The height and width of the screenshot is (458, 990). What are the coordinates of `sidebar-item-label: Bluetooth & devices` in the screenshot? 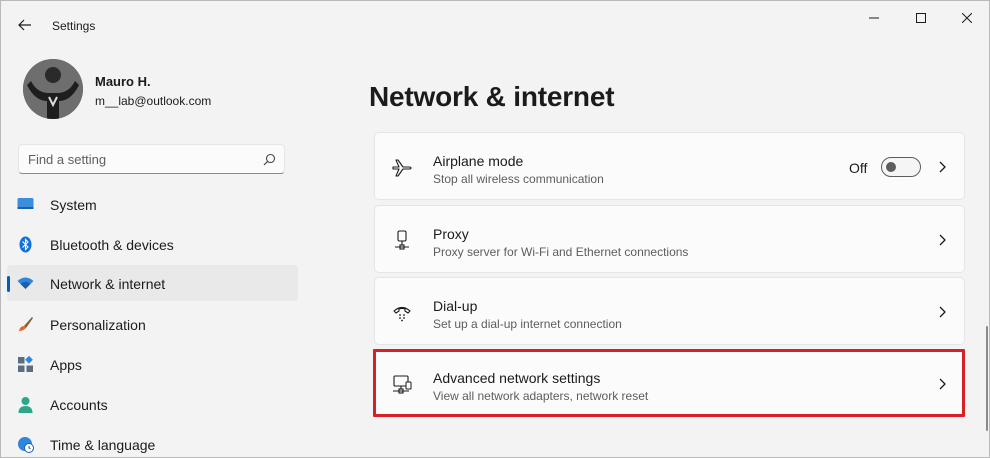 It's located at (112, 245).